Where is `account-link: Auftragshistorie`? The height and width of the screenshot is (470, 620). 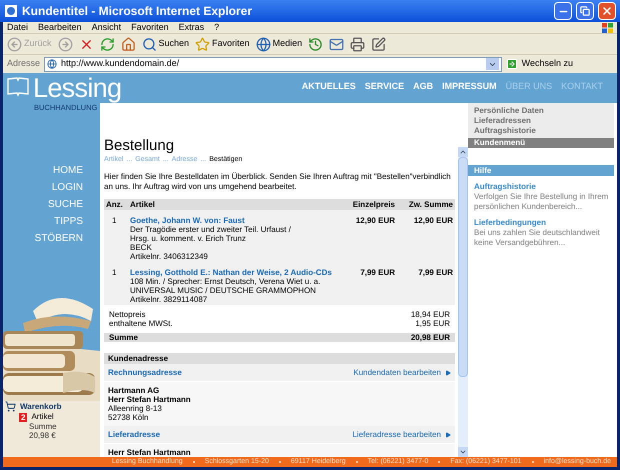
account-link: Auftragshistorie is located at coordinates (541, 131).